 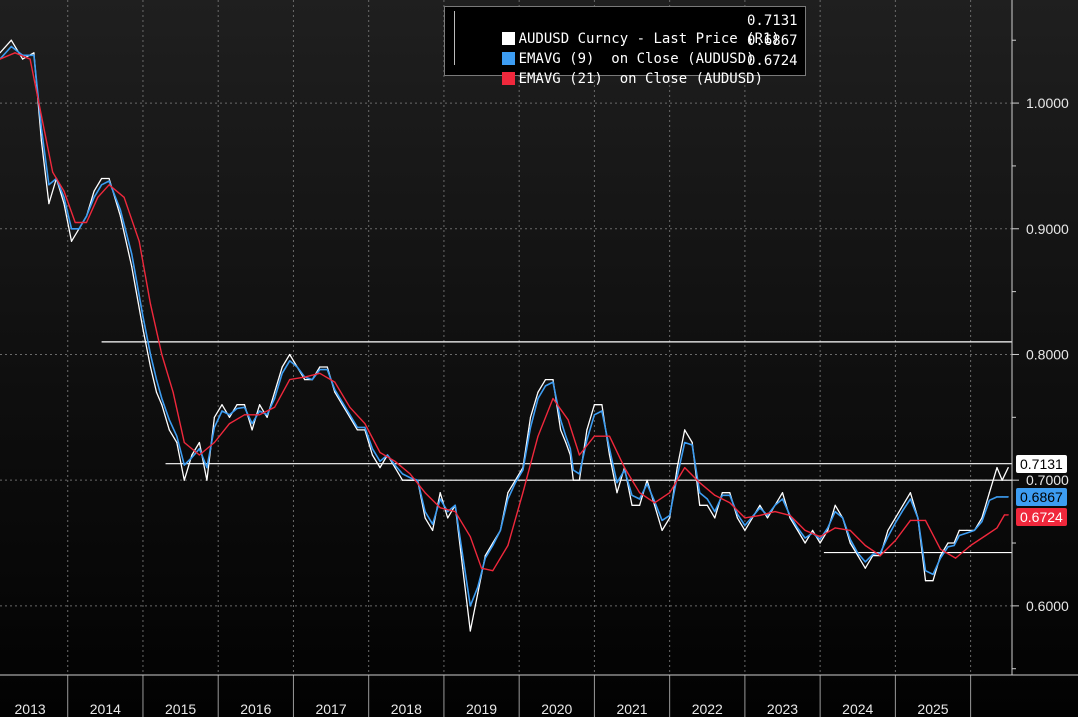 I want to click on legend-row-ema9: EMAVG (9) on Close (AUDUSD) 0.6867, so click(x=624, y=49).